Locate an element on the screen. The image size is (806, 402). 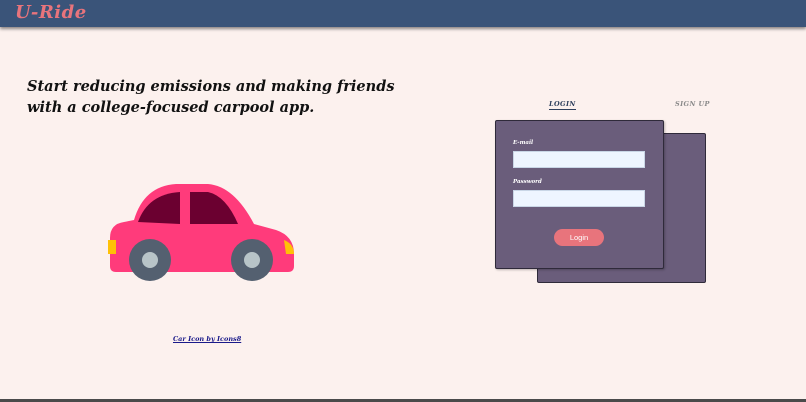
app-logo: U-Ride is located at coordinates (51, 12).